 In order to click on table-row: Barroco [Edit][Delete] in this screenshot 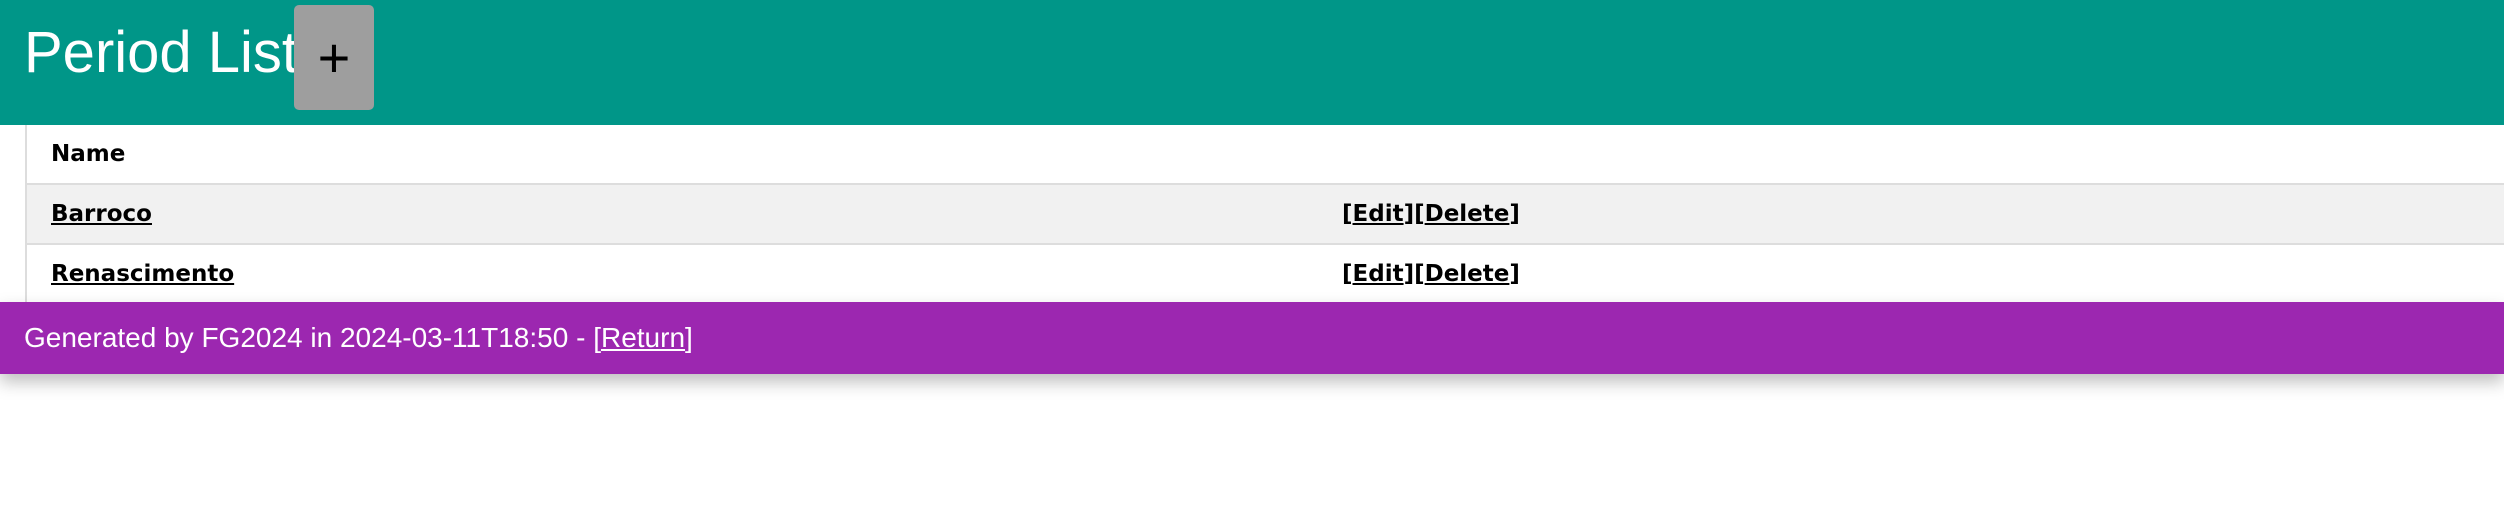, I will do `click(1265, 215)`.